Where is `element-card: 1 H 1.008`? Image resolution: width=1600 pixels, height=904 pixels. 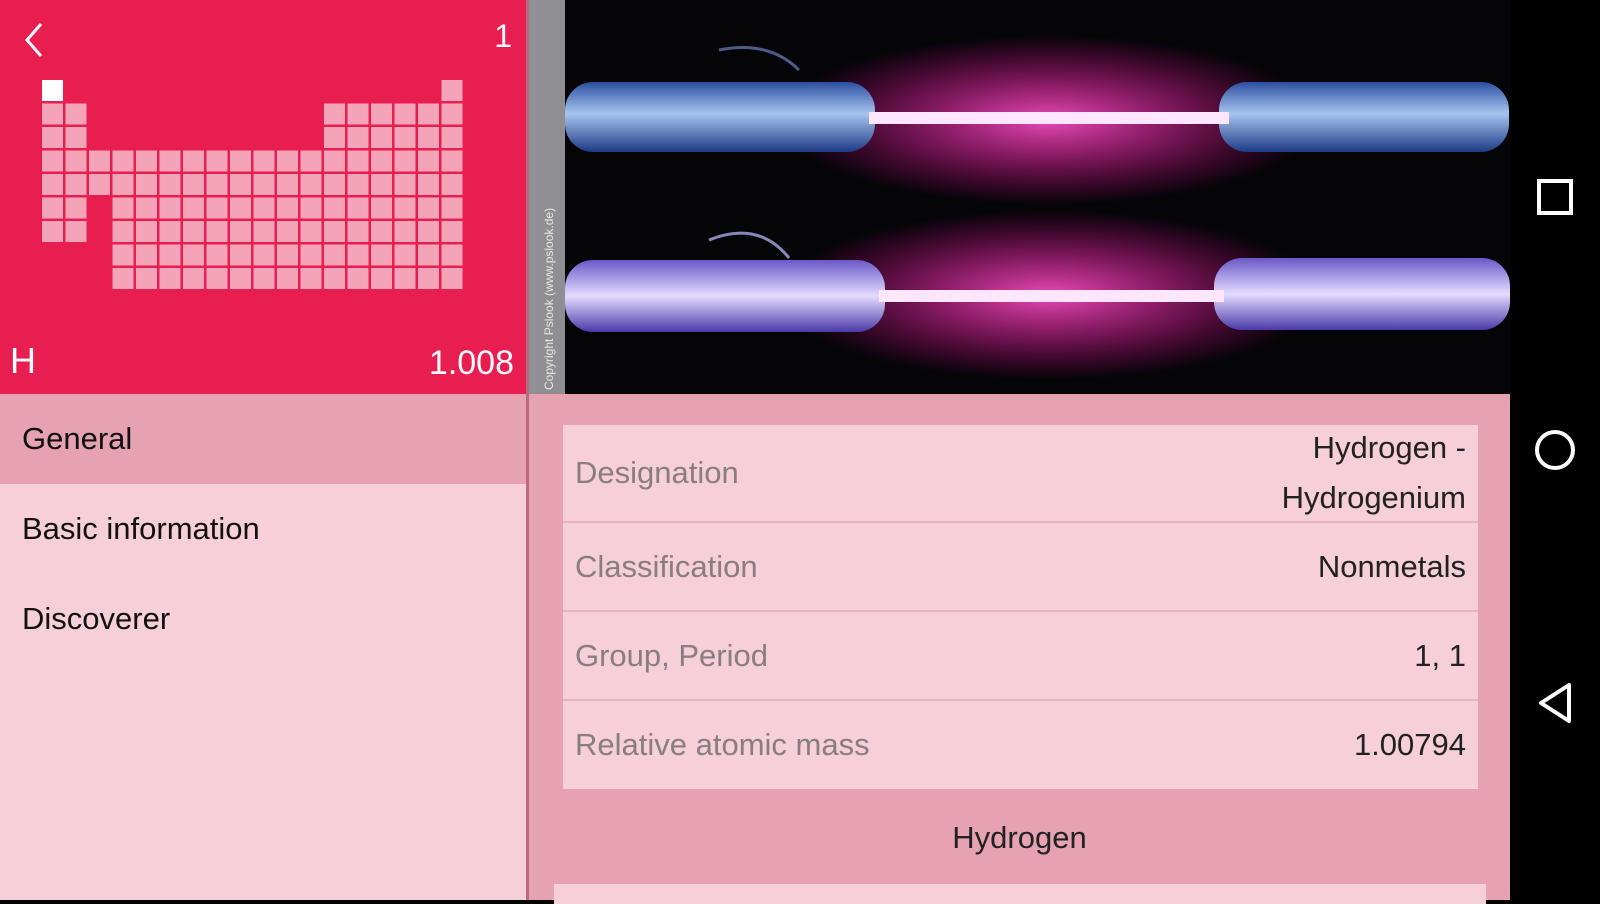
element-card: 1 H 1.008 is located at coordinates (263, 197).